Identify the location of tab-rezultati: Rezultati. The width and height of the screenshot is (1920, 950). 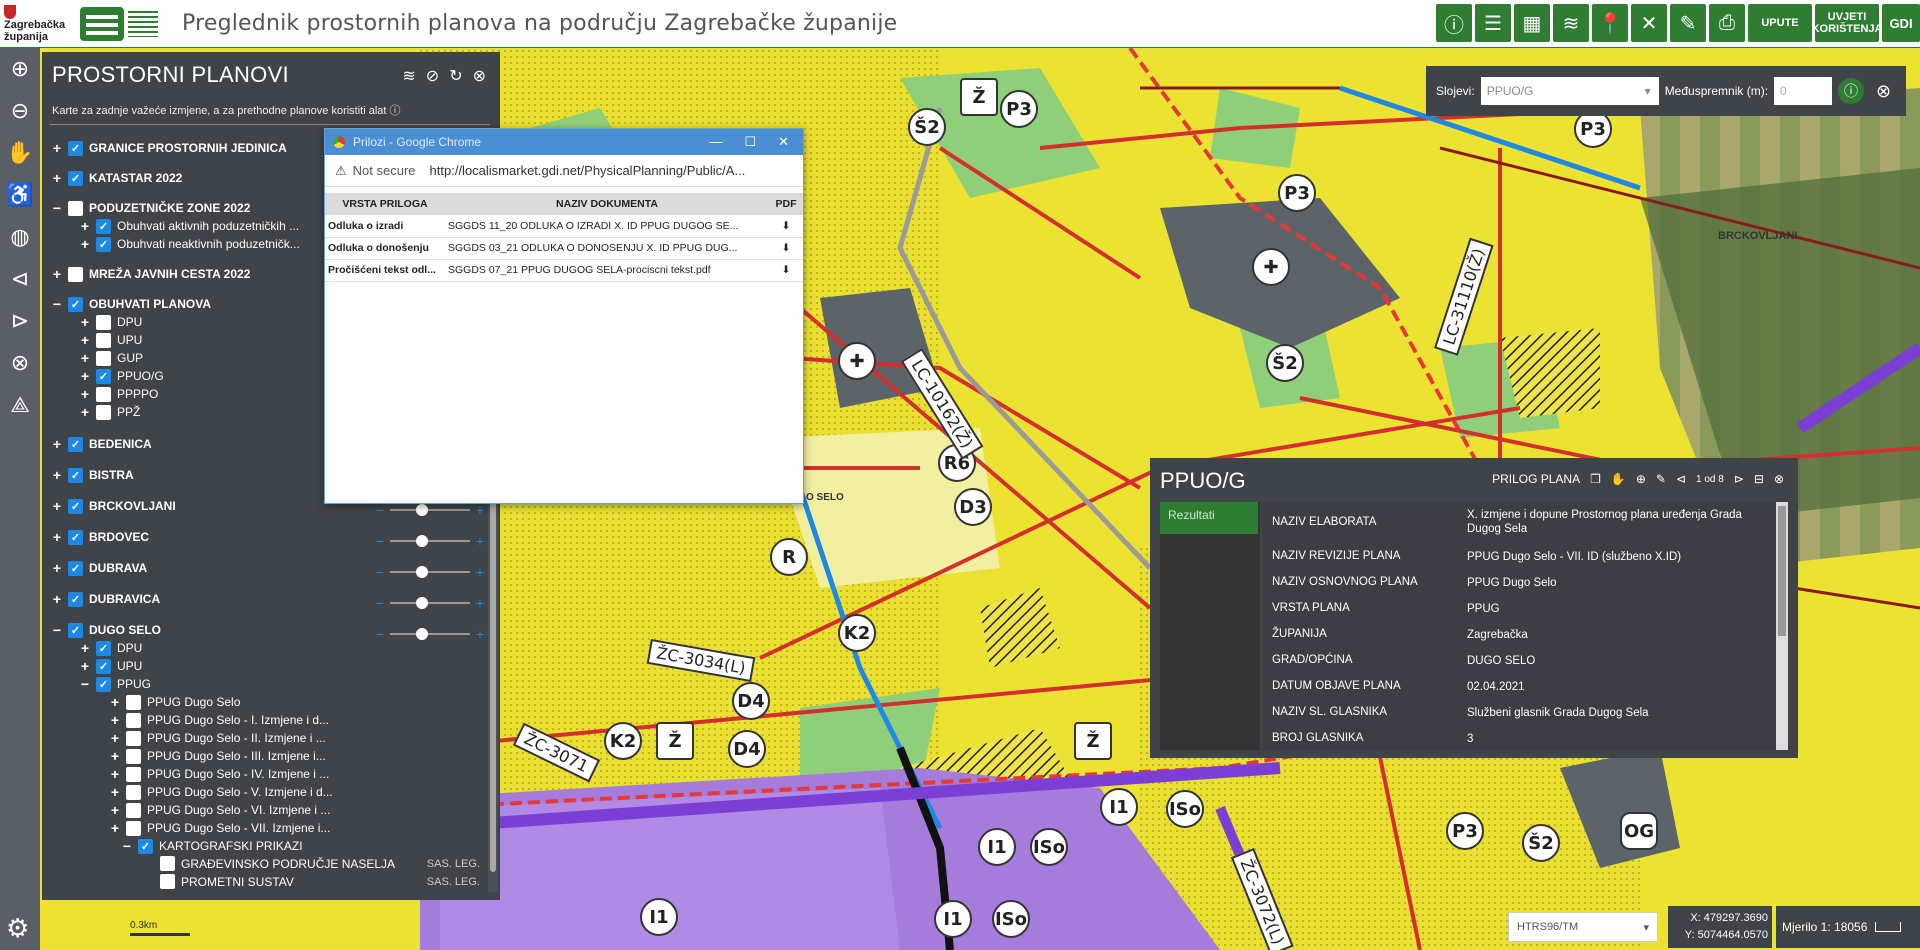
(1209, 518).